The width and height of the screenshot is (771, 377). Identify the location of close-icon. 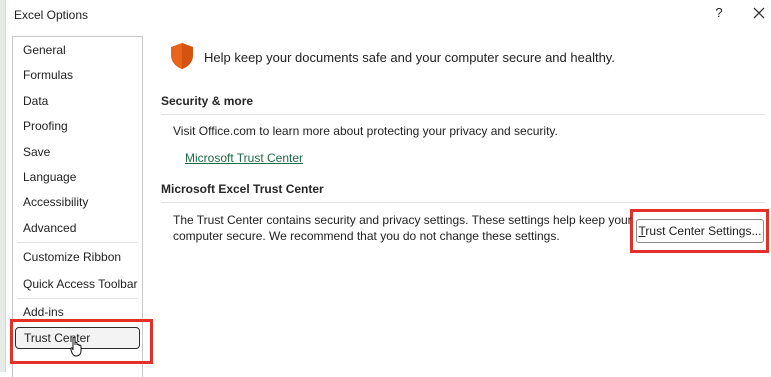
(759, 13).